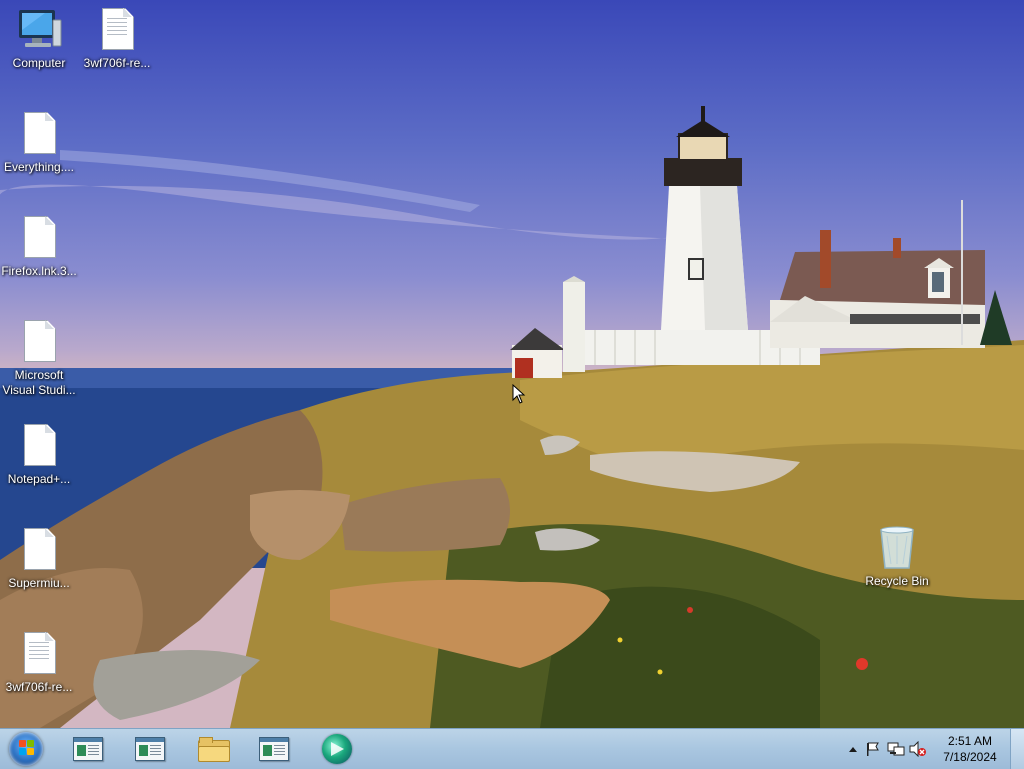 The image size is (1024, 769). I want to click on show-hidden-icons-button, so click(853, 749).